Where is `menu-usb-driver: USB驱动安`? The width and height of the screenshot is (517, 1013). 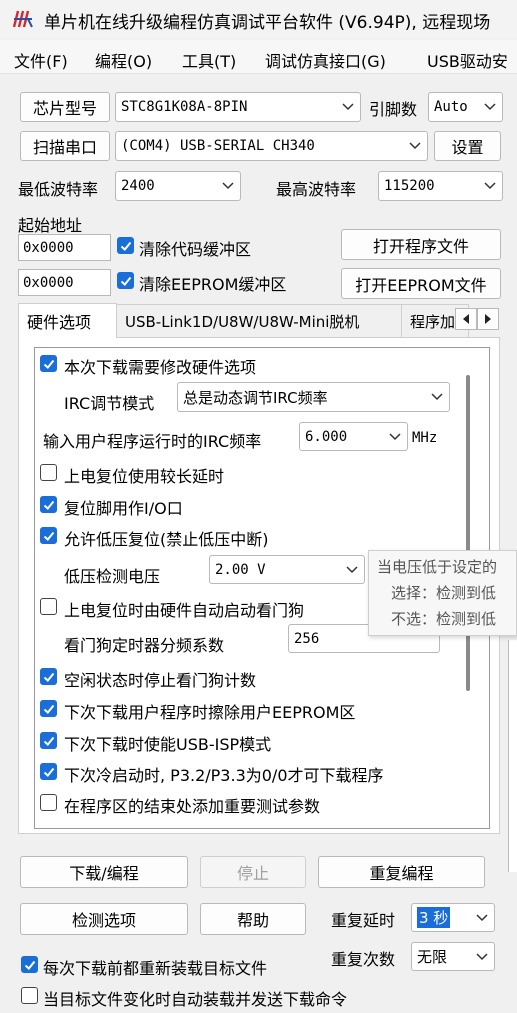
menu-usb-driver: USB驱动安 is located at coordinates (467, 60).